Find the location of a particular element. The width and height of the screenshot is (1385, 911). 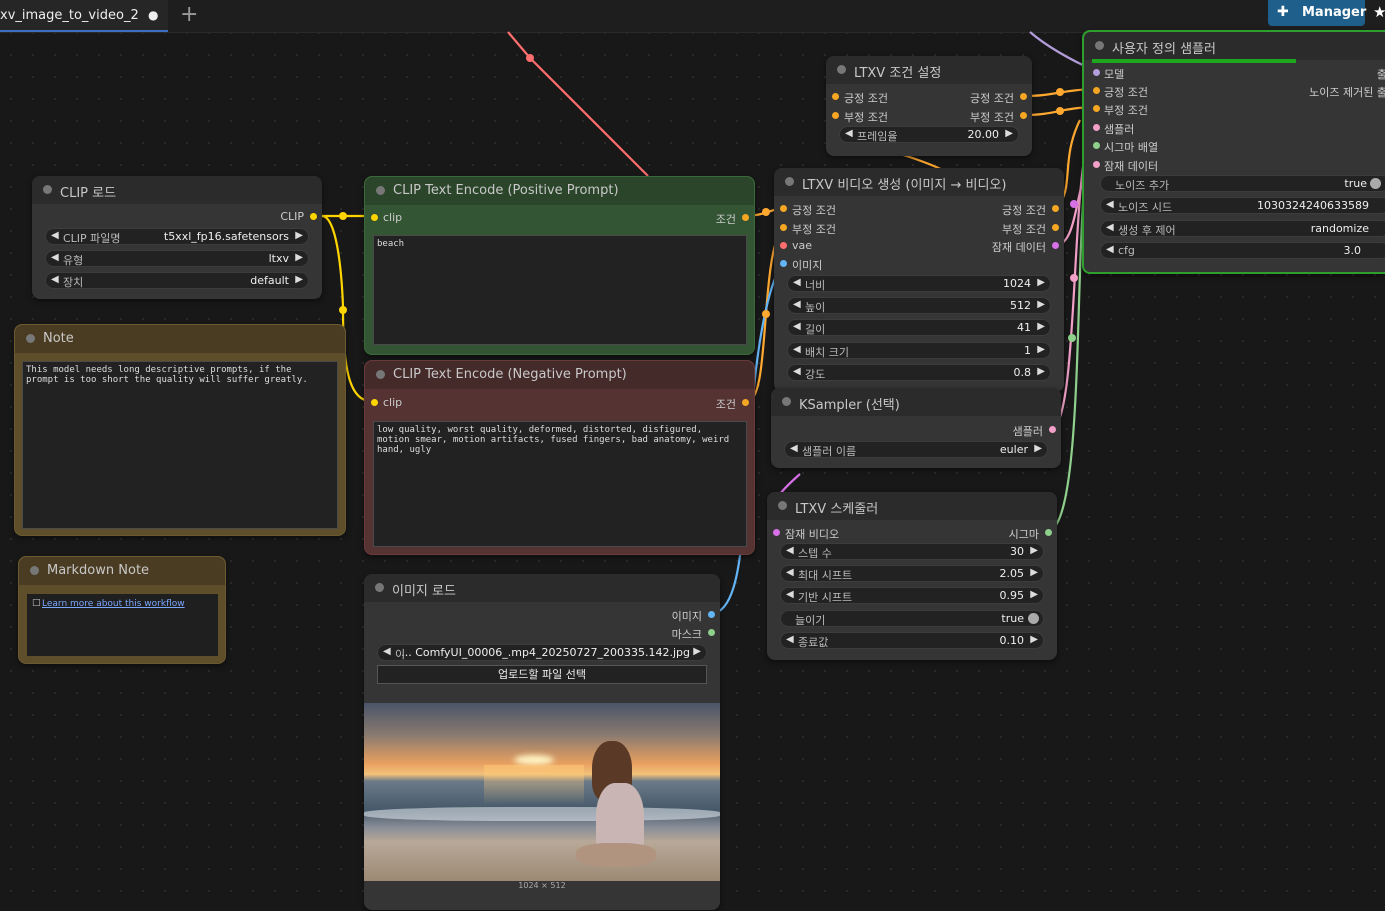

upload-file-button: 업로드할 파일 선택 is located at coordinates (542, 674).